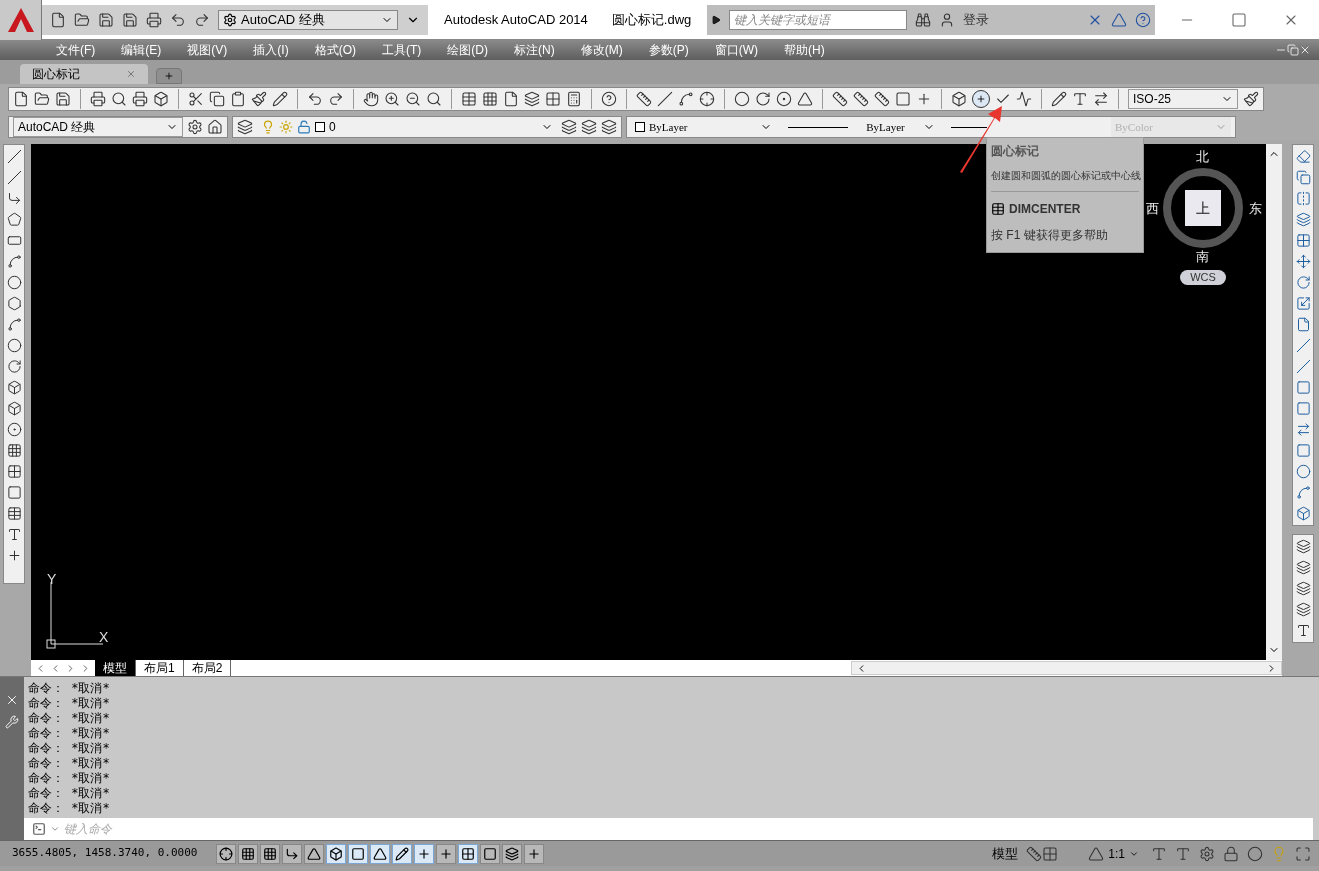 The width and height of the screenshot is (1319, 871). Describe the element at coordinates (259, 99) in the screenshot. I see `paintbrush-icon` at that location.